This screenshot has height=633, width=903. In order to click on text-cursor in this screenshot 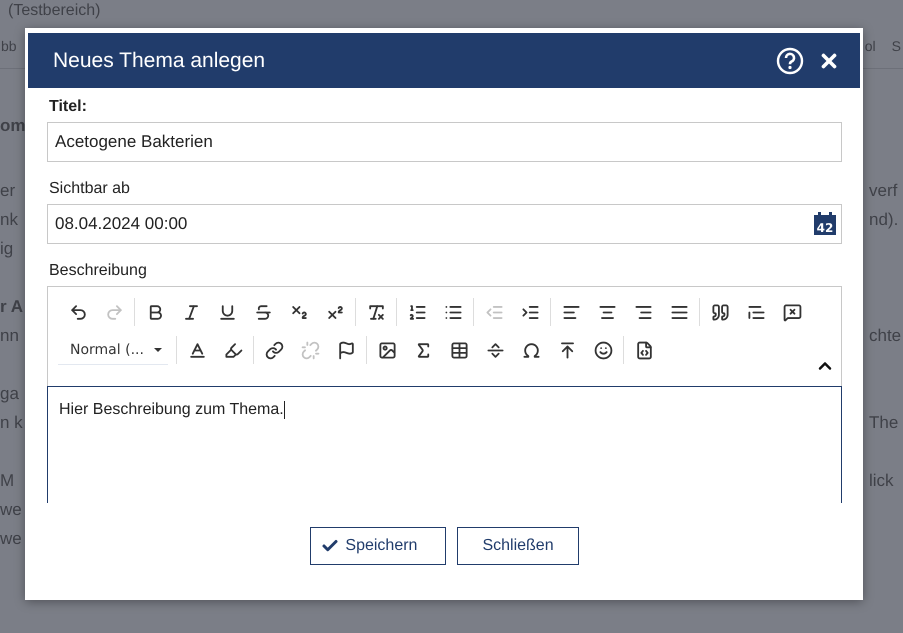, I will do `click(284, 410)`.